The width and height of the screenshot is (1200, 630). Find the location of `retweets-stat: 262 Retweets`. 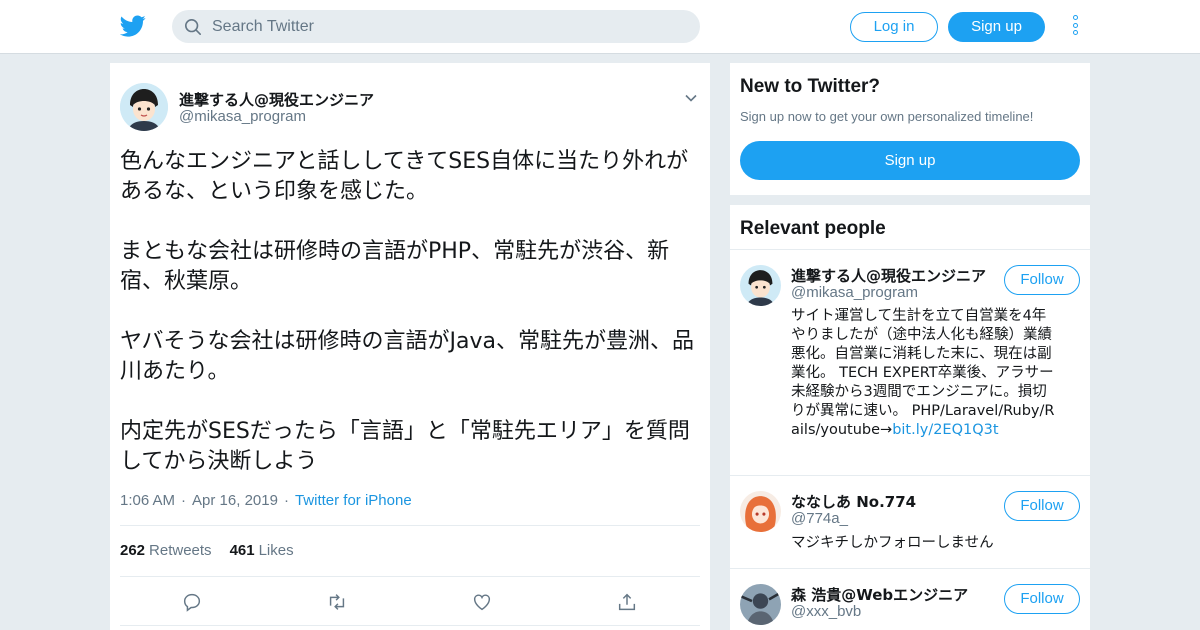

retweets-stat: 262 Retweets is located at coordinates (166, 550).